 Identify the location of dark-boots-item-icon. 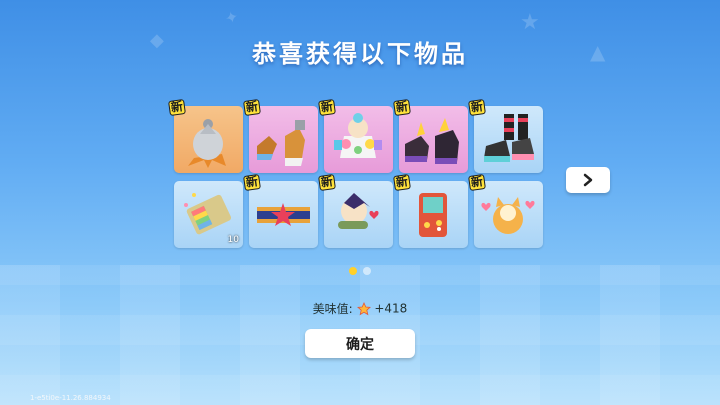
(432, 141).